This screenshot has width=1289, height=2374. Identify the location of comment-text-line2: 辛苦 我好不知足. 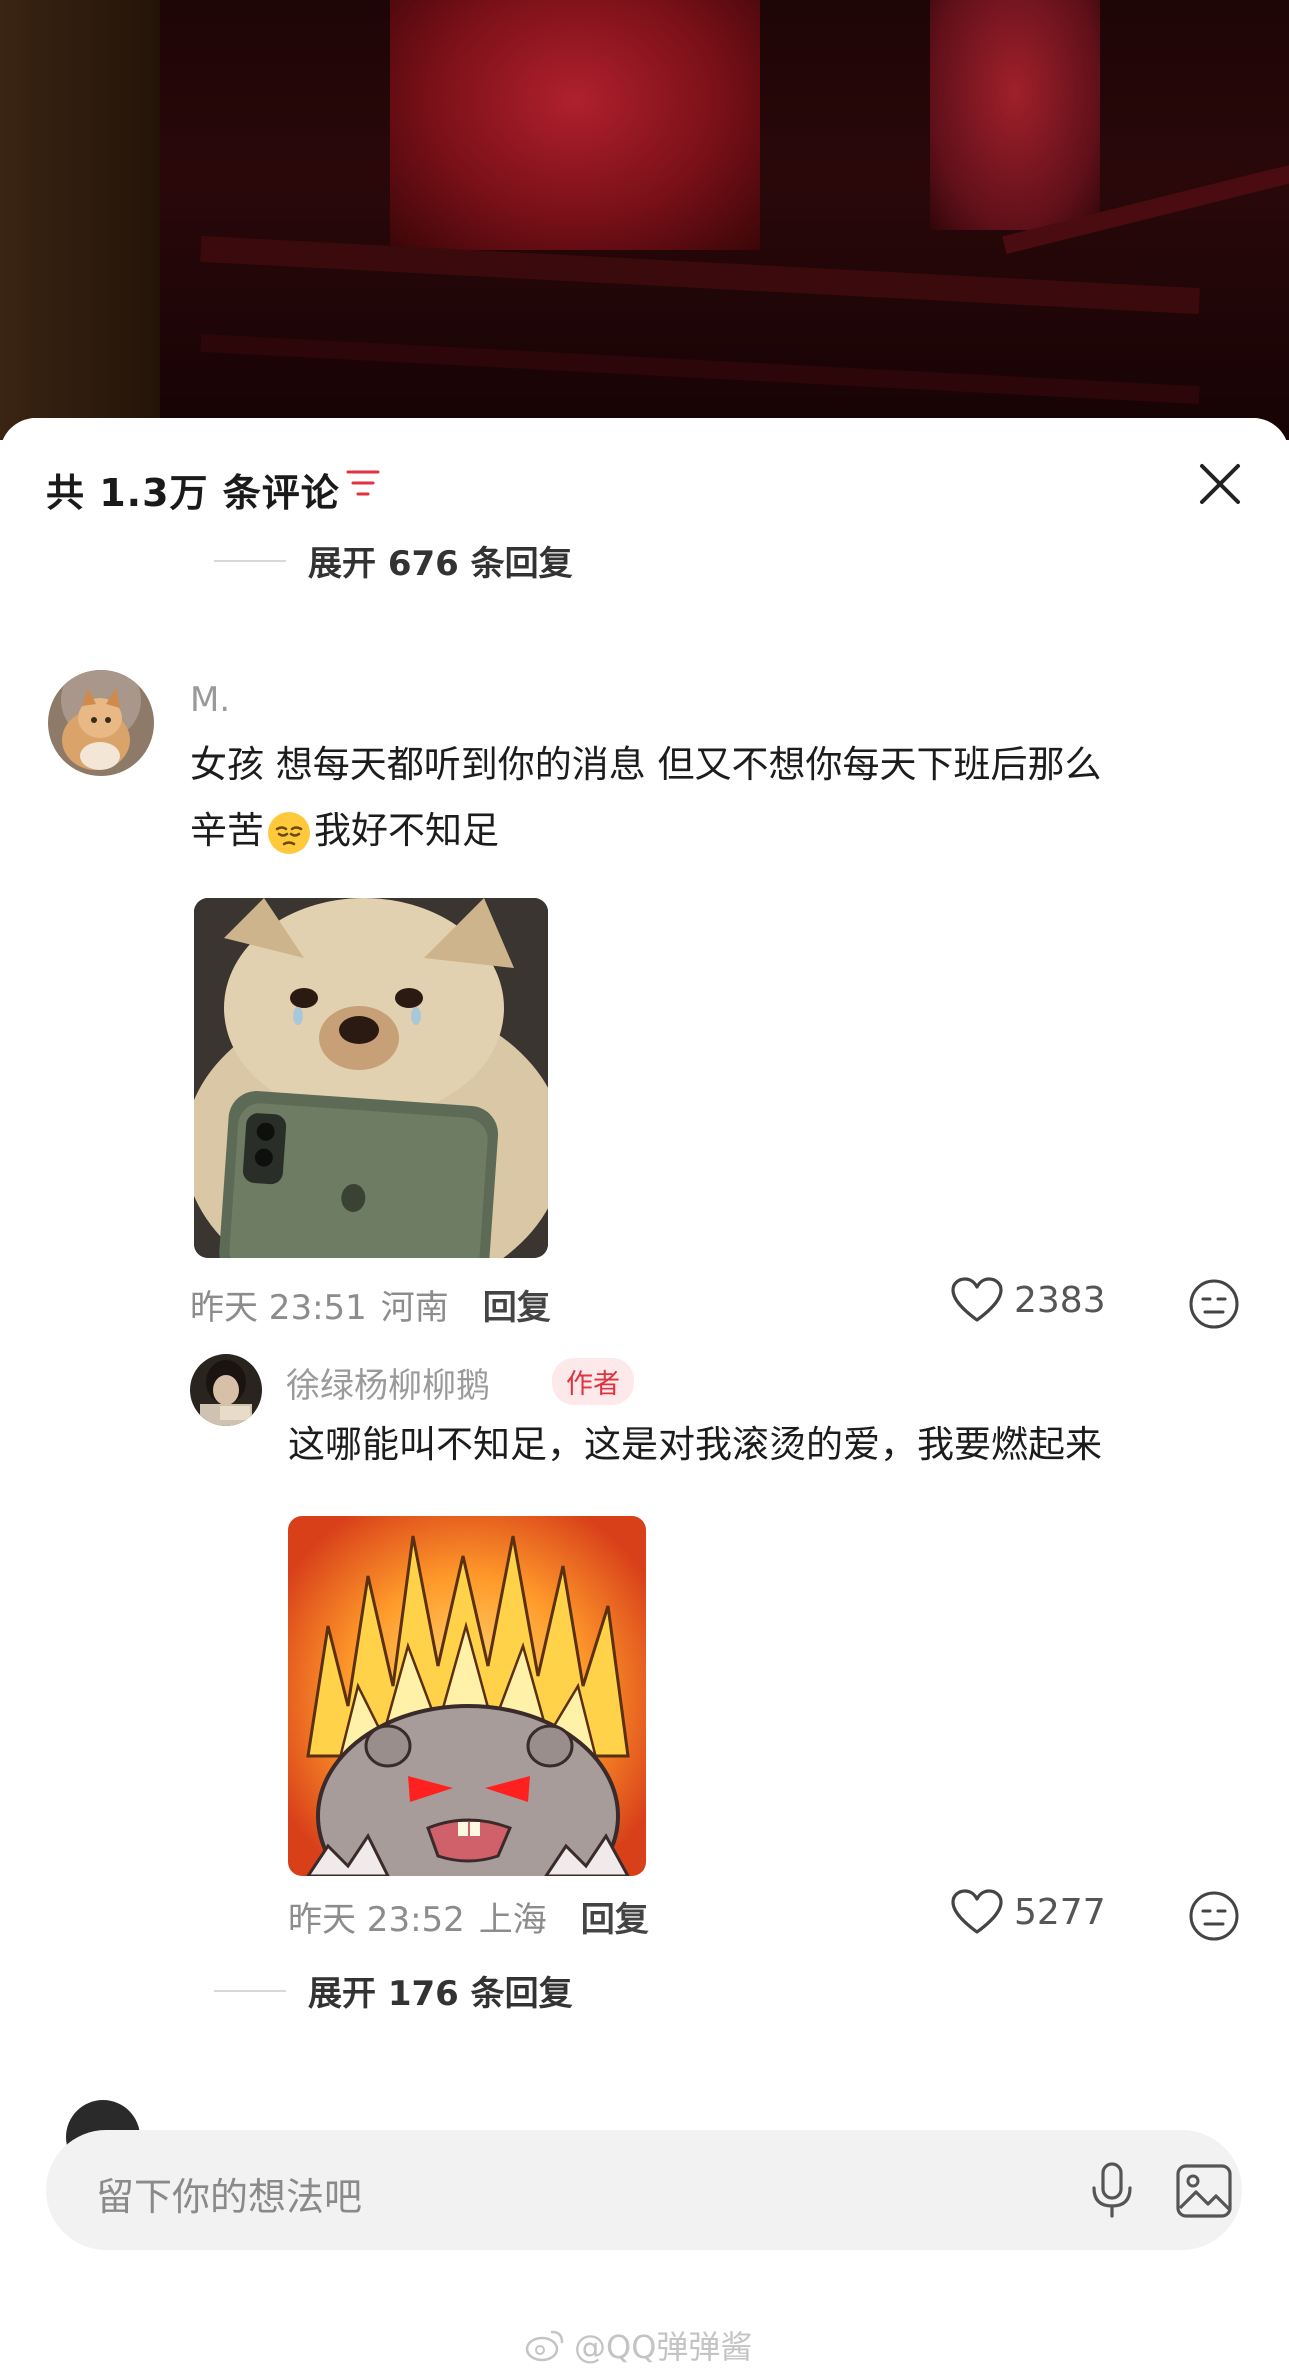
(715, 831).